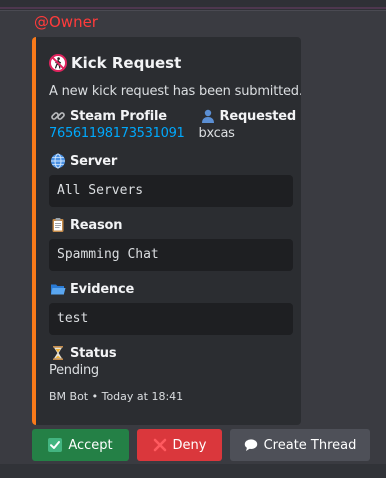 Image resolution: width=386 pixels, height=478 pixels. I want to click on evidence-value: test, so click(171, 319).